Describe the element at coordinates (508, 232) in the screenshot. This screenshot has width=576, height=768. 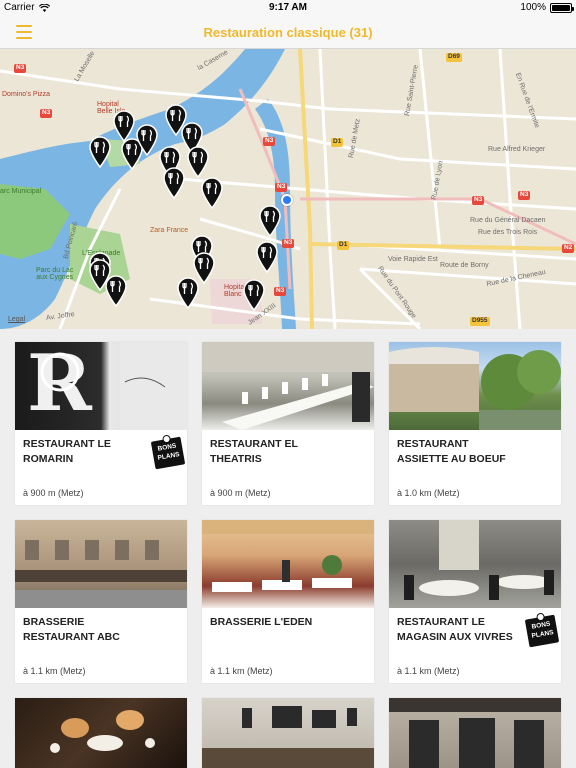
I see `map-label-trois-rois: Rue des Trois Rois` at that location.